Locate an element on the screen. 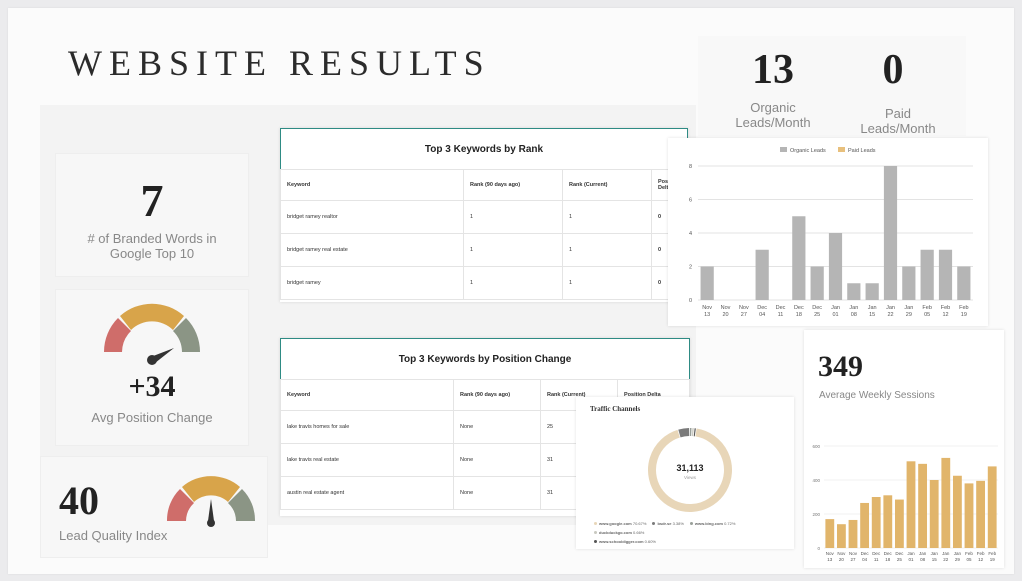 The image size is (1022, 581). legend-value: 70.67% is located at coordinates (639, 523).